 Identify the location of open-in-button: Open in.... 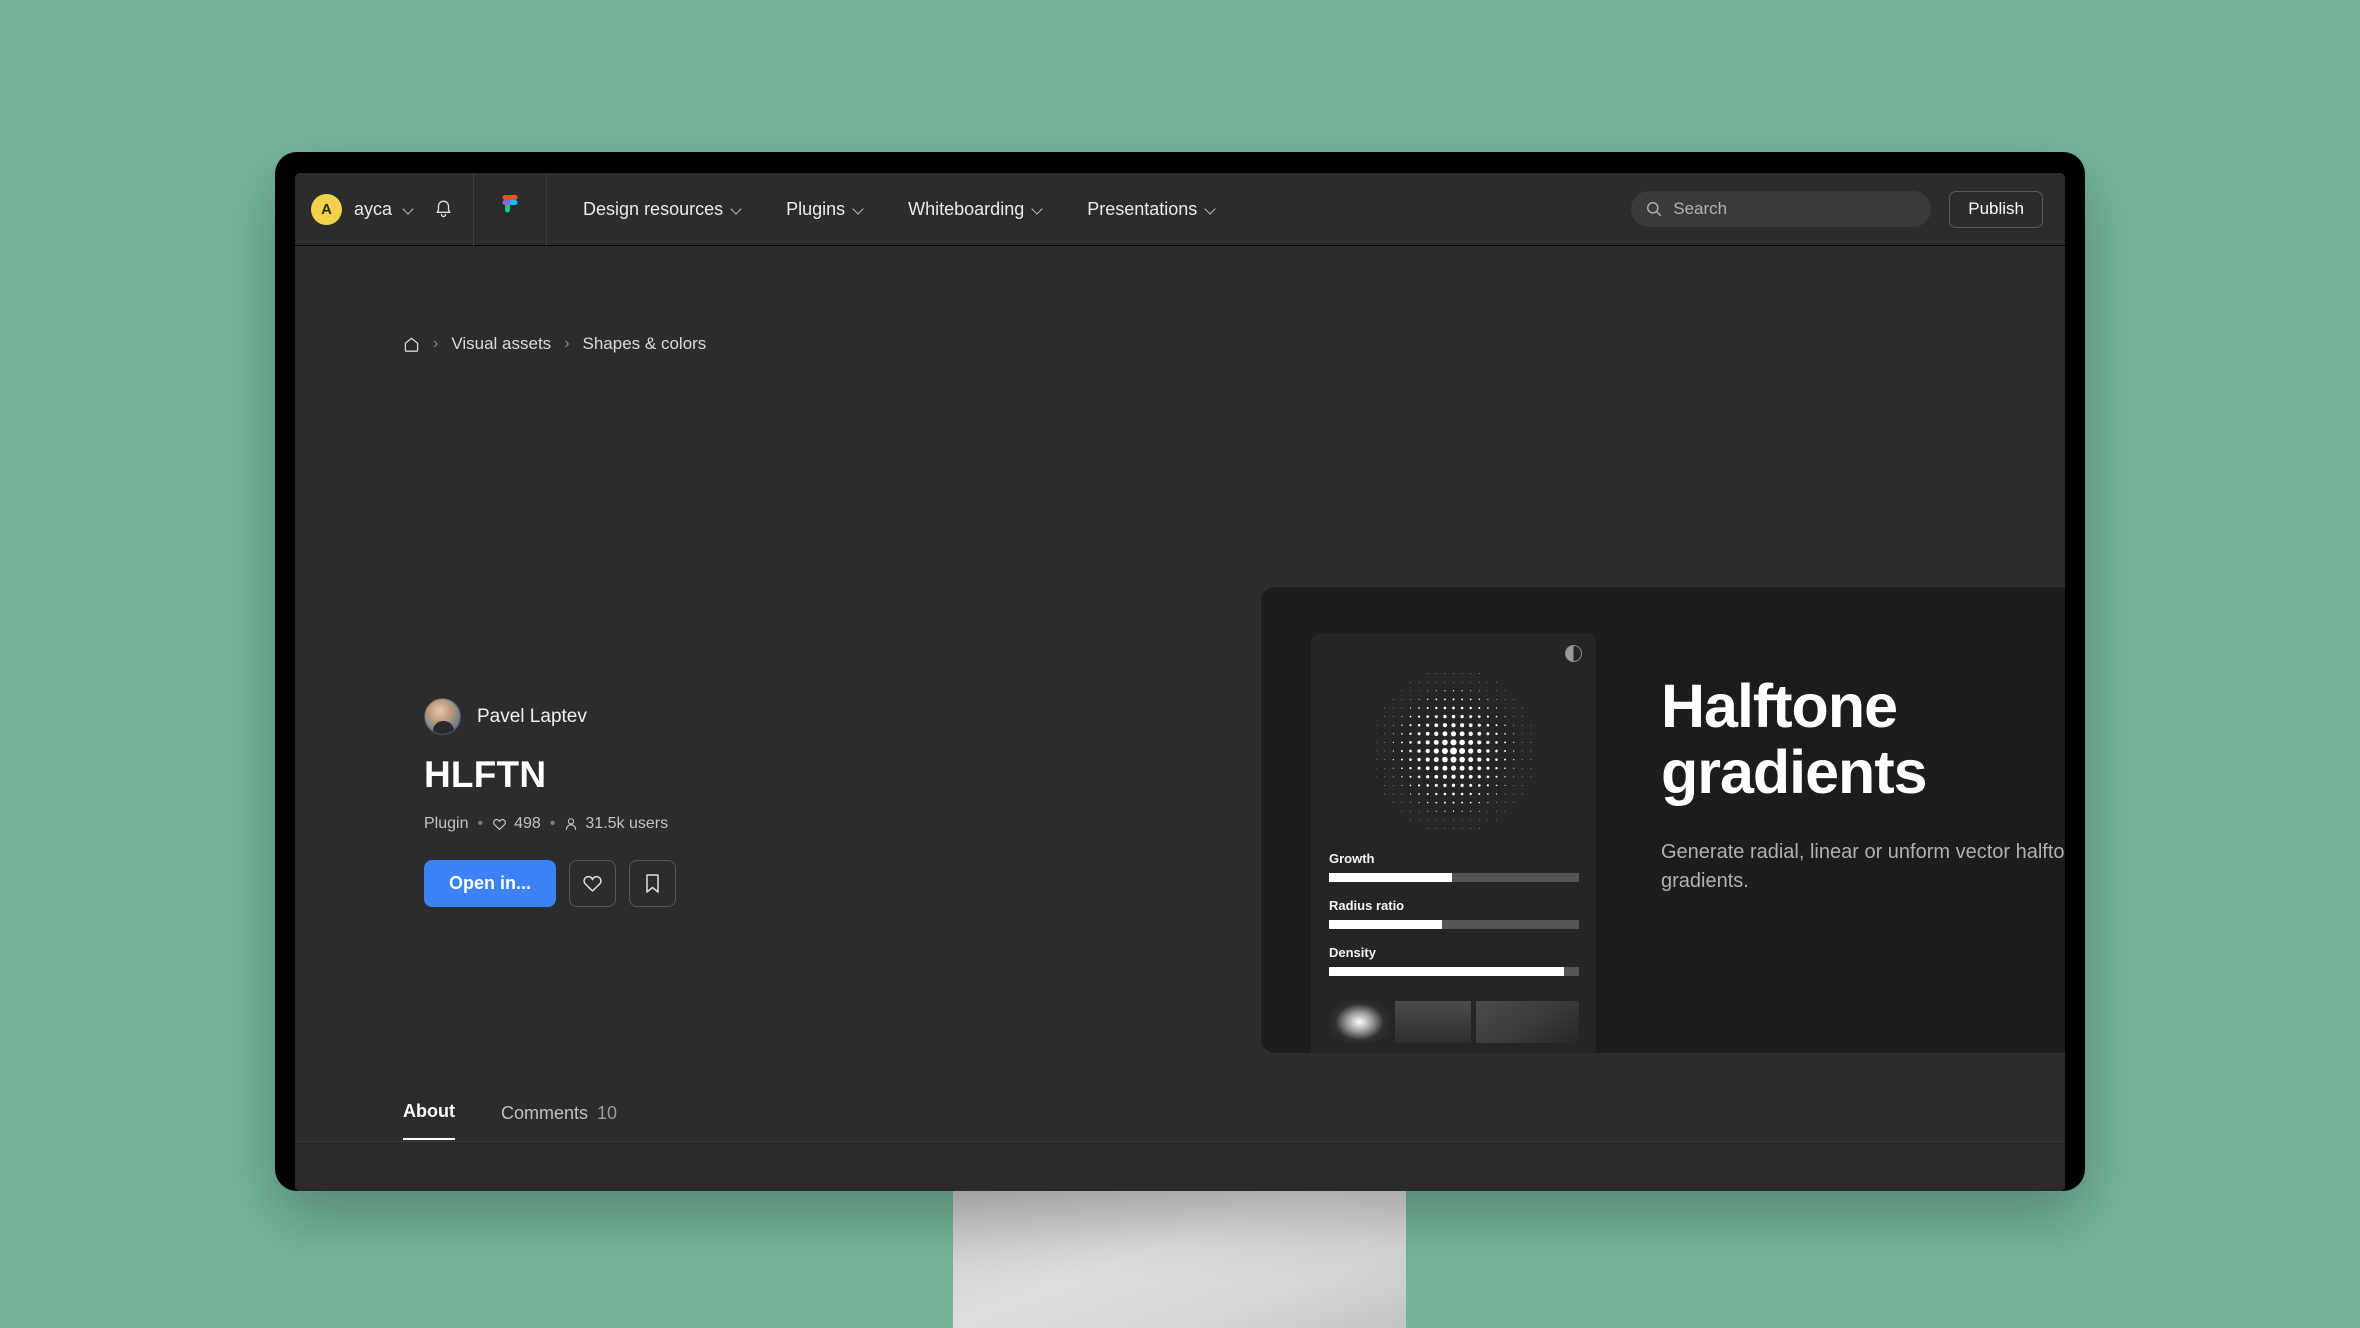
(490, 883).